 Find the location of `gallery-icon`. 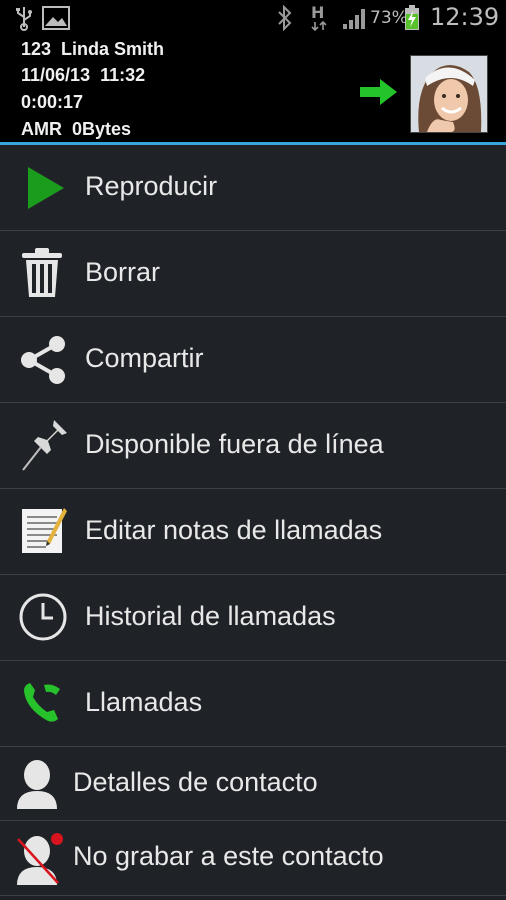

gallery-icon is located at coordinates (56, 18).